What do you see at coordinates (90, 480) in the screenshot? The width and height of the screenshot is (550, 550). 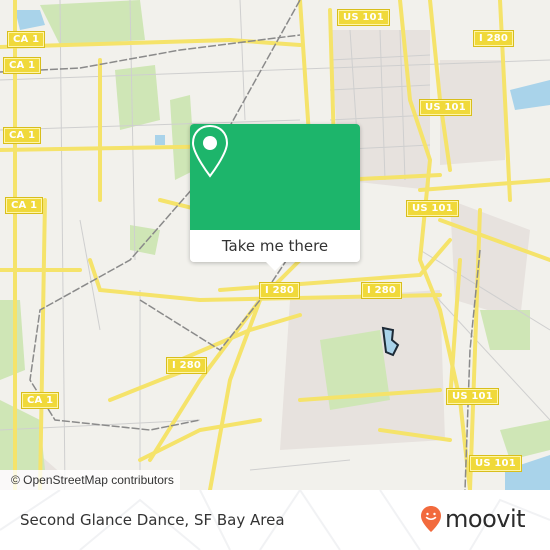 I see `map-attribution: © OpenStreetMap contributors` at bounding box center [90, 480].